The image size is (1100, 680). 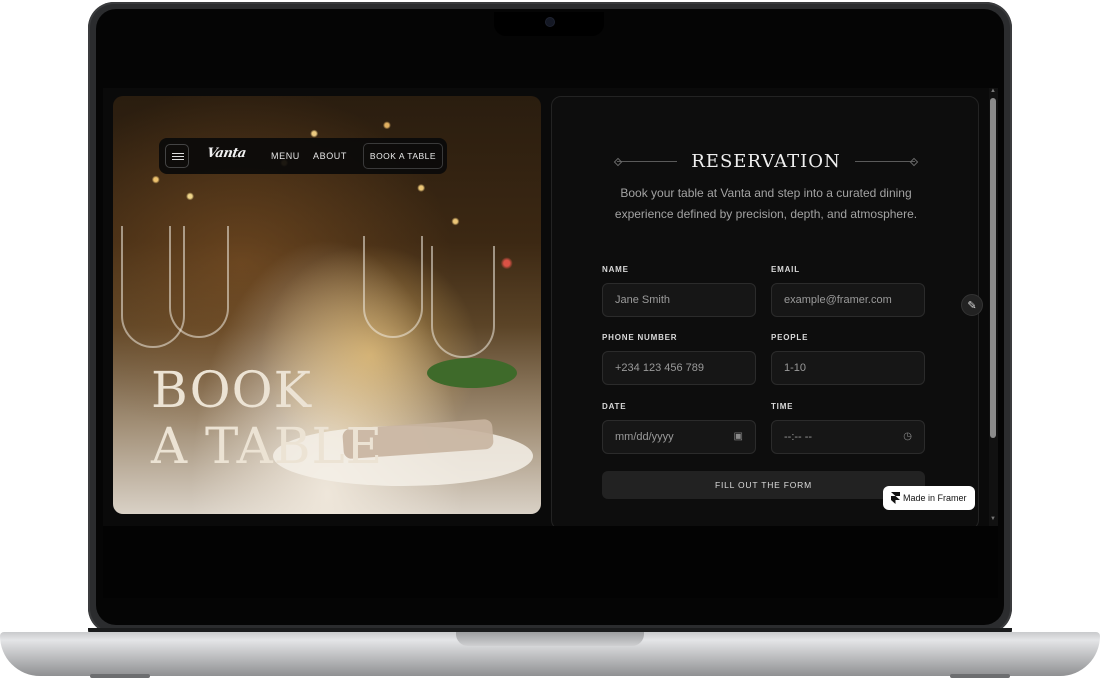 What do you see at coordinates (782, 406) in the screenshot?
I see `time-label: TIME` at bounding box center [782, 406].